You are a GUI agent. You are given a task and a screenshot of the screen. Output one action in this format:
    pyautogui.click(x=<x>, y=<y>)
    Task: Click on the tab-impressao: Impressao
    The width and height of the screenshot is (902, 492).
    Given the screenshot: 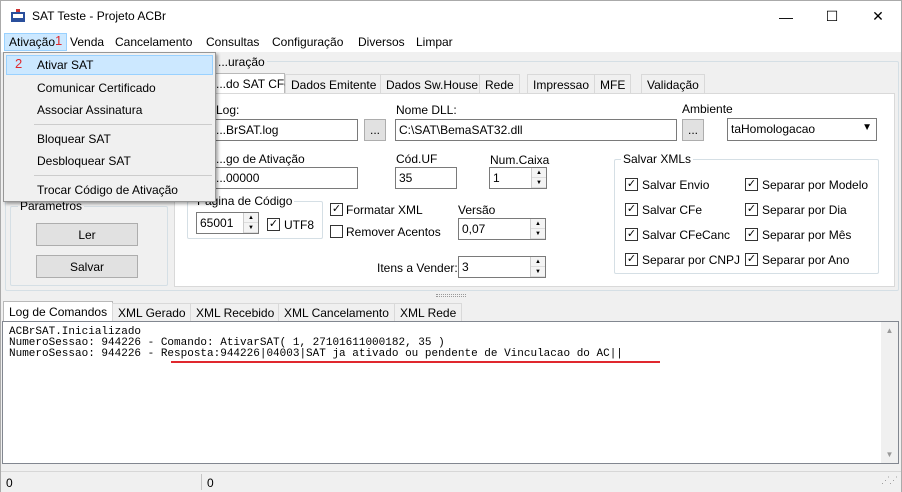 What is the action you would take?
    pyautogui.click(x=561, y=84)
    